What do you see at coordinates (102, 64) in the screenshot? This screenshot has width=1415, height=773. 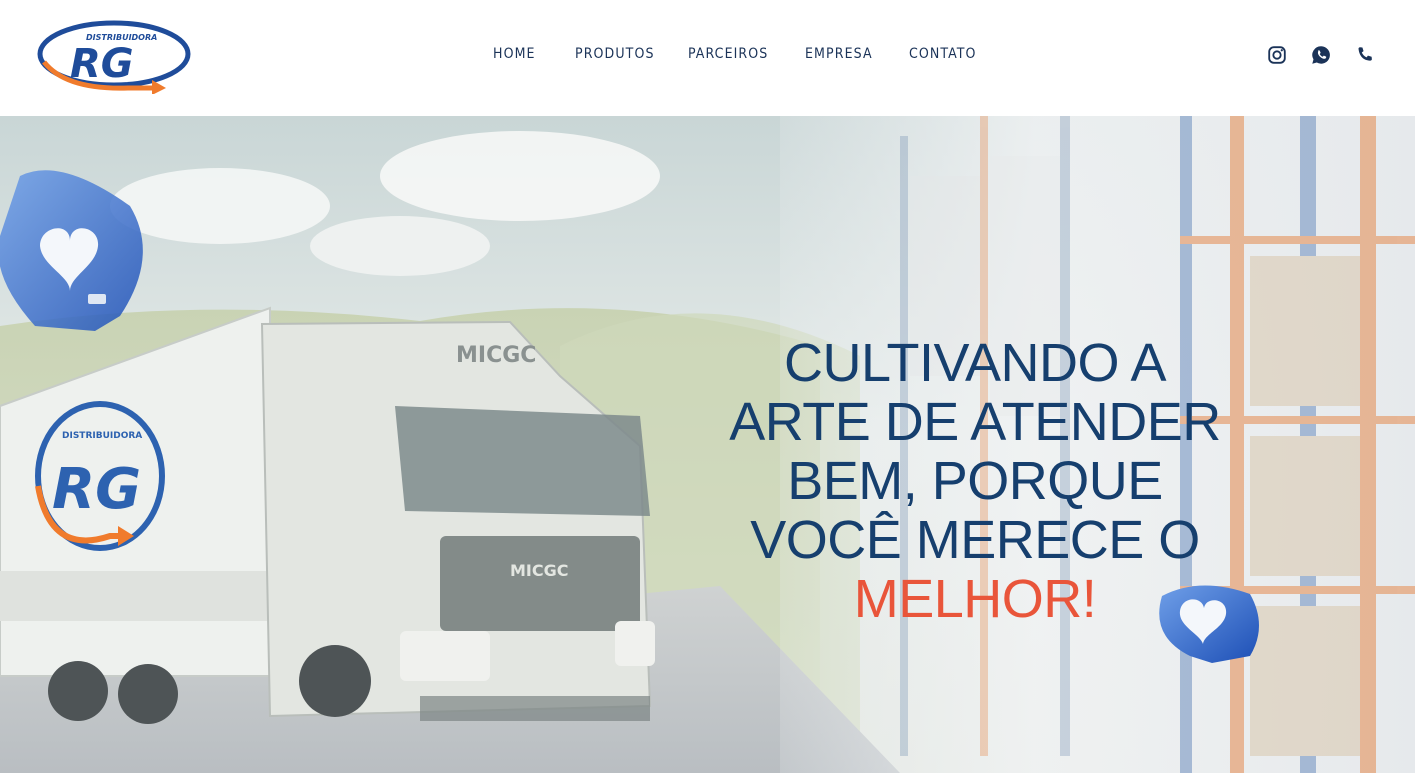 I see `logo-letters: RG` at bounding box center [102, 64].